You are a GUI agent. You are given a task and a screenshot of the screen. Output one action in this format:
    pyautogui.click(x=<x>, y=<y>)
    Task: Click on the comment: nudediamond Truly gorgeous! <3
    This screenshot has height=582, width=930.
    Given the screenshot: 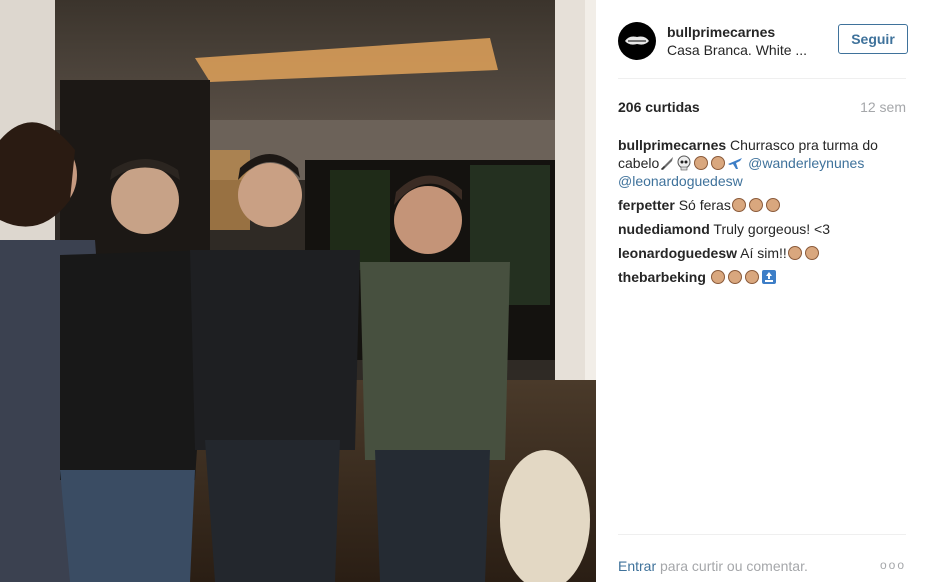 What is the action you would take?
    pyautogui.click(x=762, y=229)
    